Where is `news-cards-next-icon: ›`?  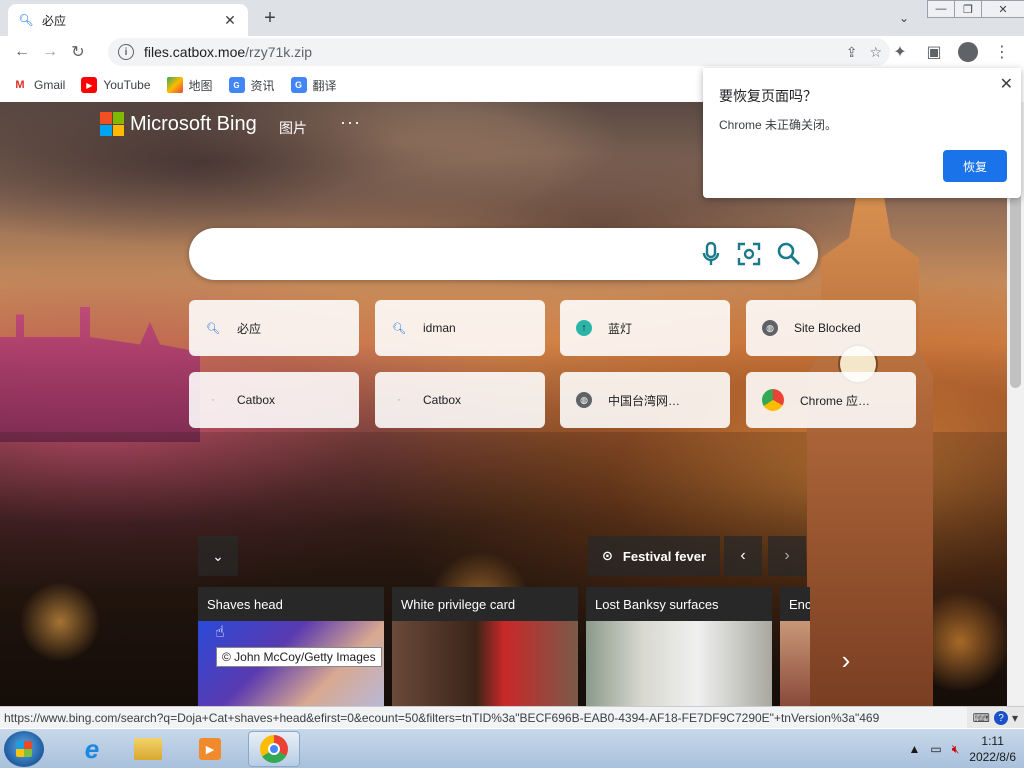
news-cards-next-icon: › is located at coordinates (846, 660).